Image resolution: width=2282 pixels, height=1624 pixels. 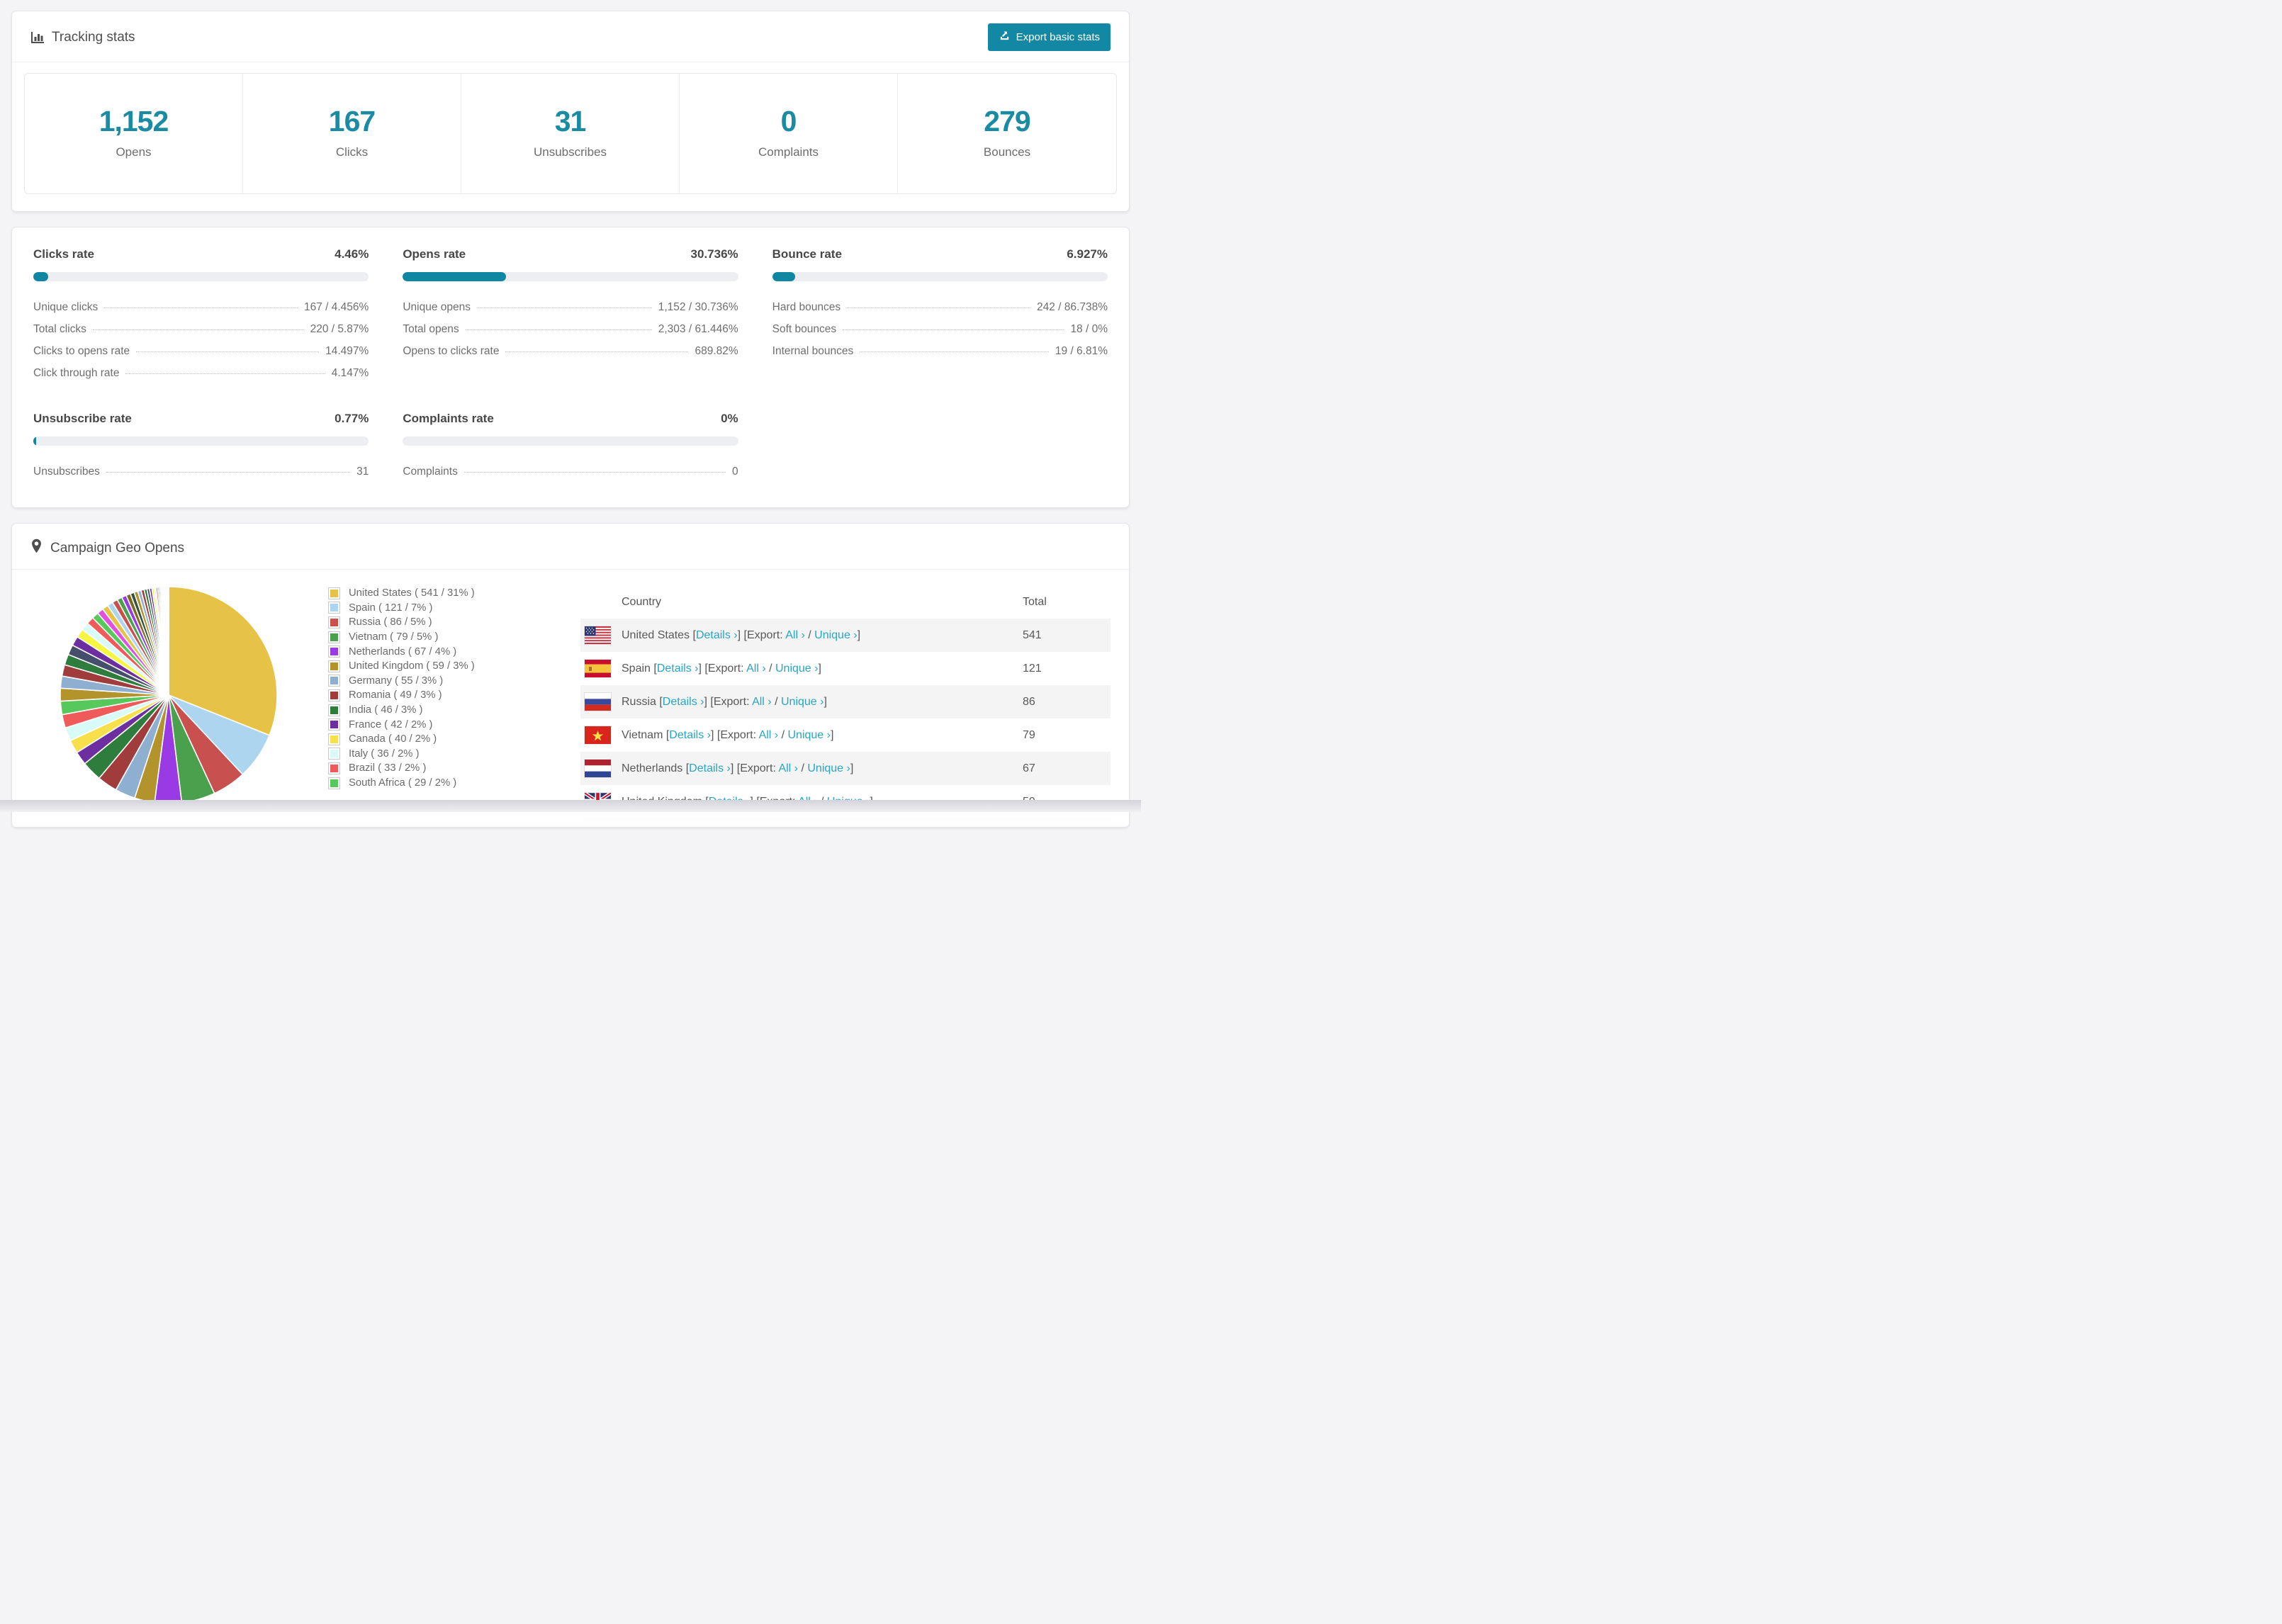 What do you see at coordinates (690, 735) in the screenshot?
I see `details-link-vietnam: Details ›` at bounding box center [690, 735].